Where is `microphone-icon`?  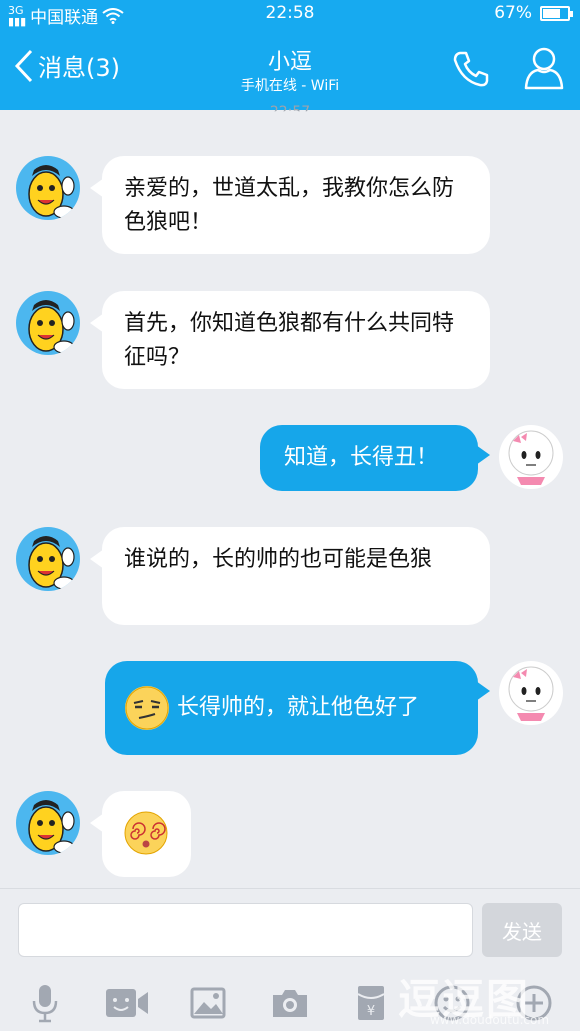
microphone-icon is located at coordinates (45, 1004).